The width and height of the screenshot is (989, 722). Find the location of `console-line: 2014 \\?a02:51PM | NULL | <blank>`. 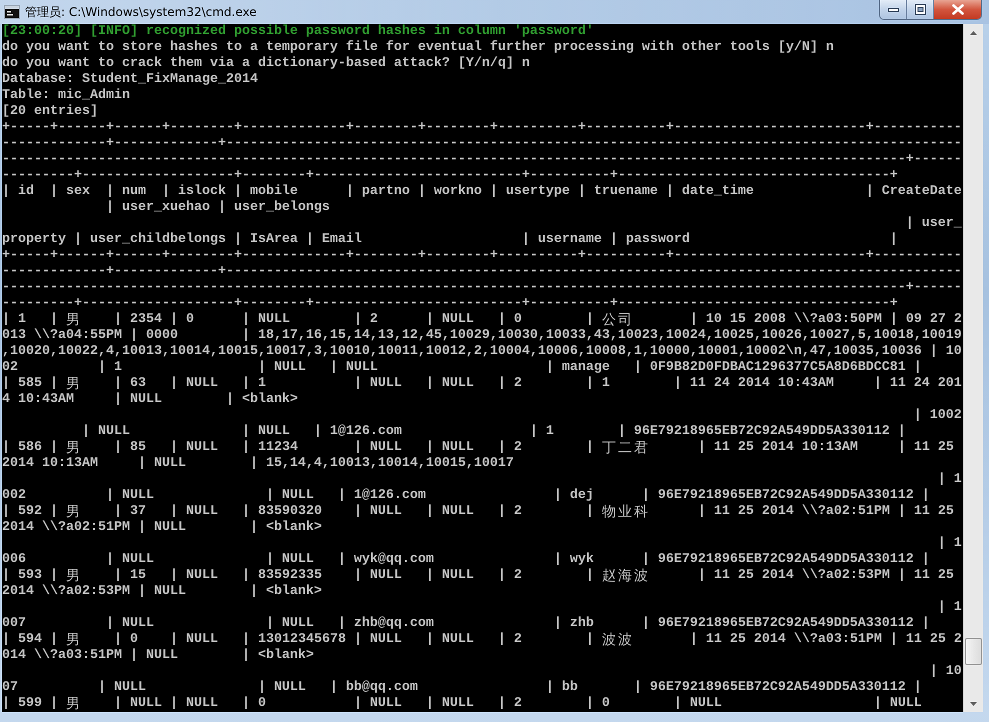

console-line: 2014 \\?a02:51PM | NULL | <blank> is located at coordinates (162, 528).